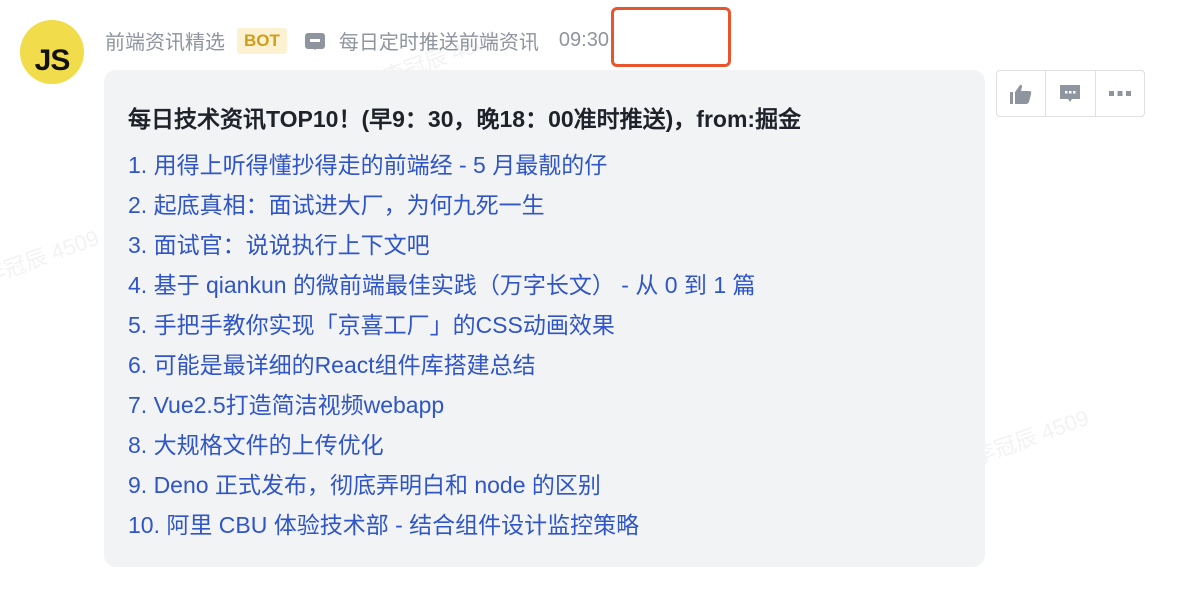 This screenshot has height=594, width=1180. I want to click on more-icon, so click(1119, 93).